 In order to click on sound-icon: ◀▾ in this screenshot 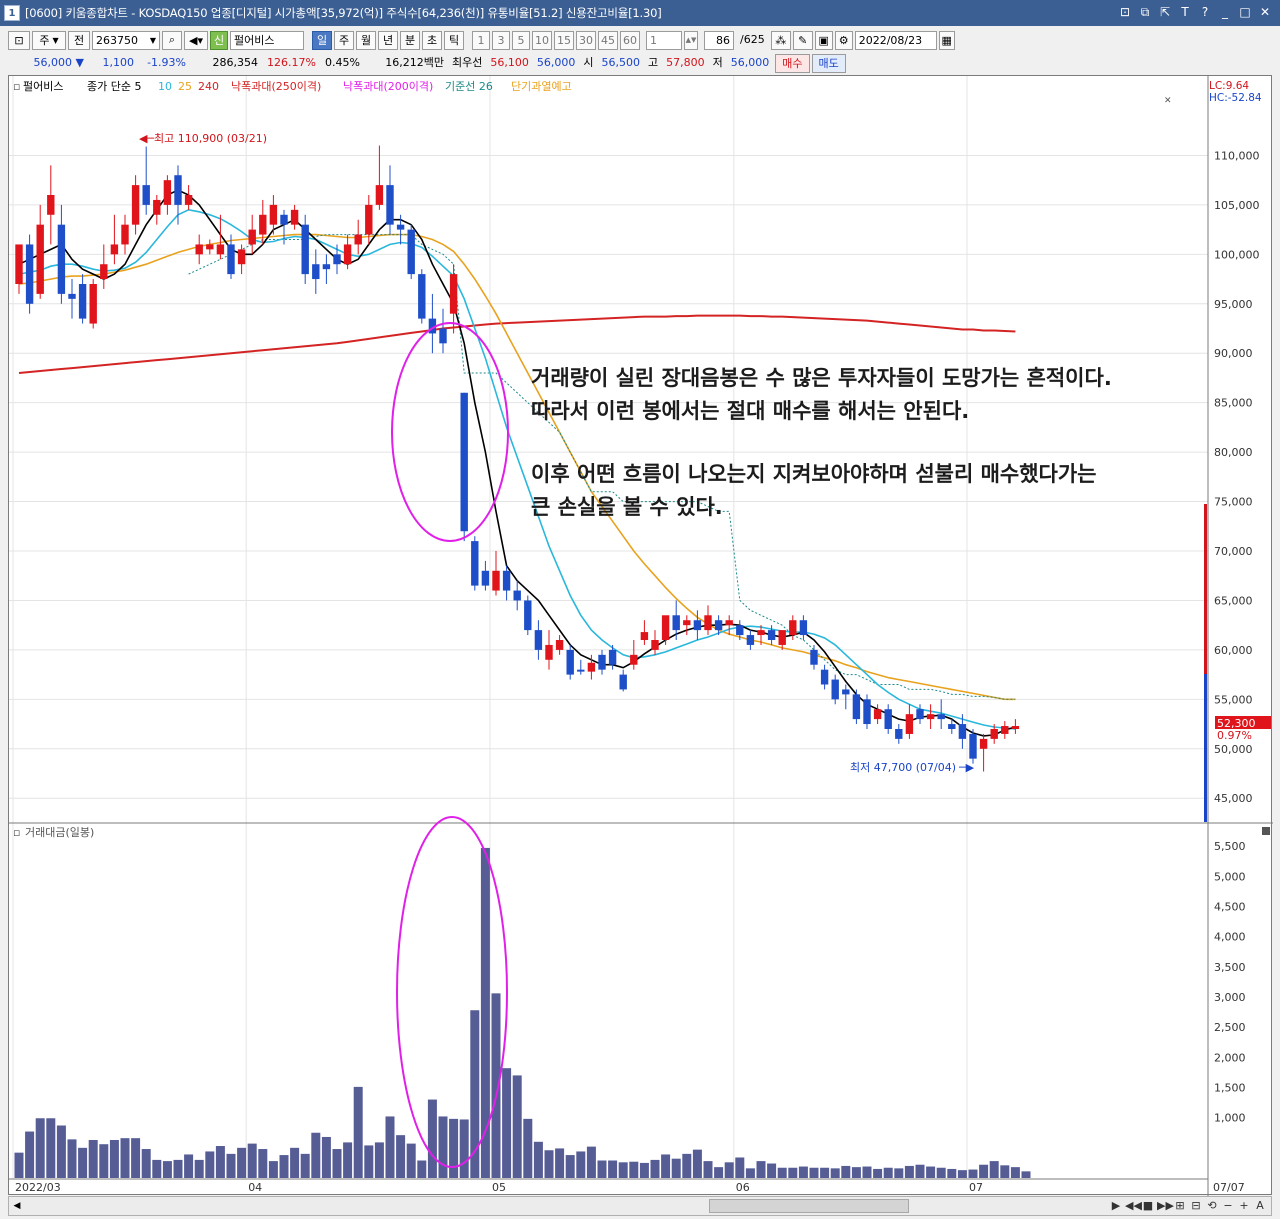, I will do `click(196, 40)`.